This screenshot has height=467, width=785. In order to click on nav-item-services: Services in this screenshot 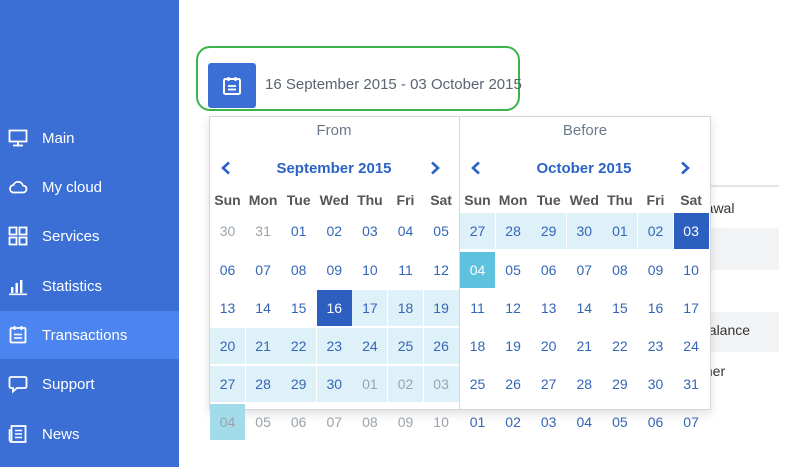, I will do `click(89, 236)`.